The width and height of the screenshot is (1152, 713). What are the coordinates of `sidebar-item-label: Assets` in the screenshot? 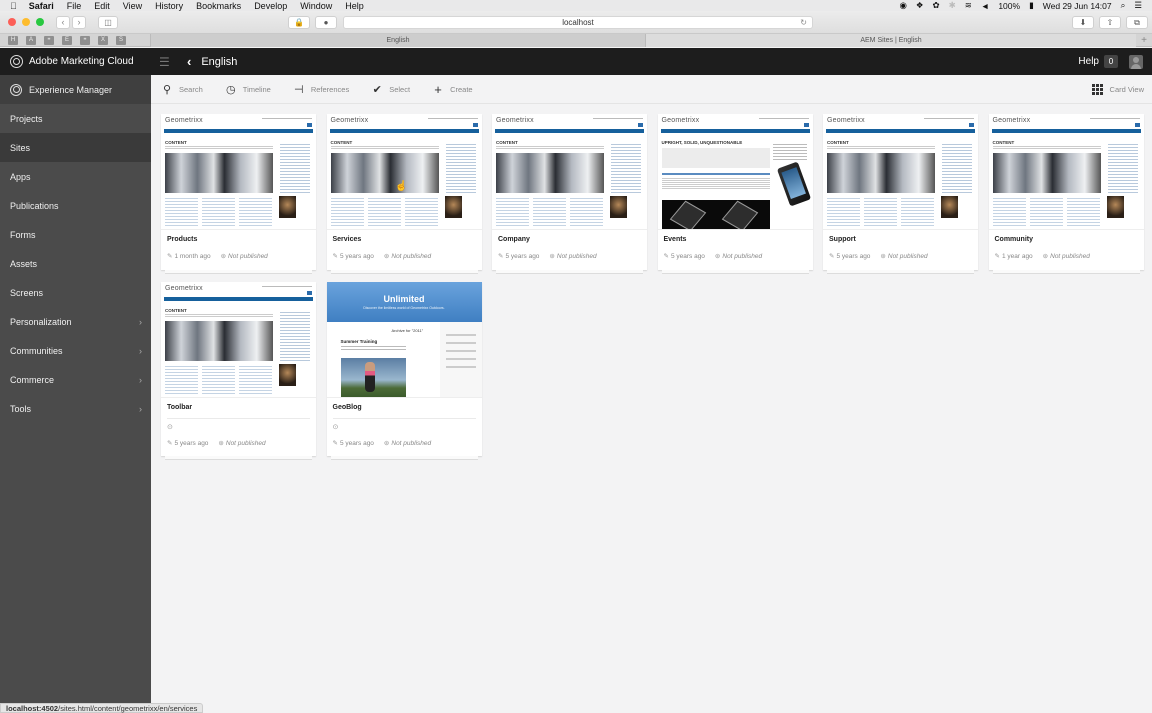 It's located at (24, 263).